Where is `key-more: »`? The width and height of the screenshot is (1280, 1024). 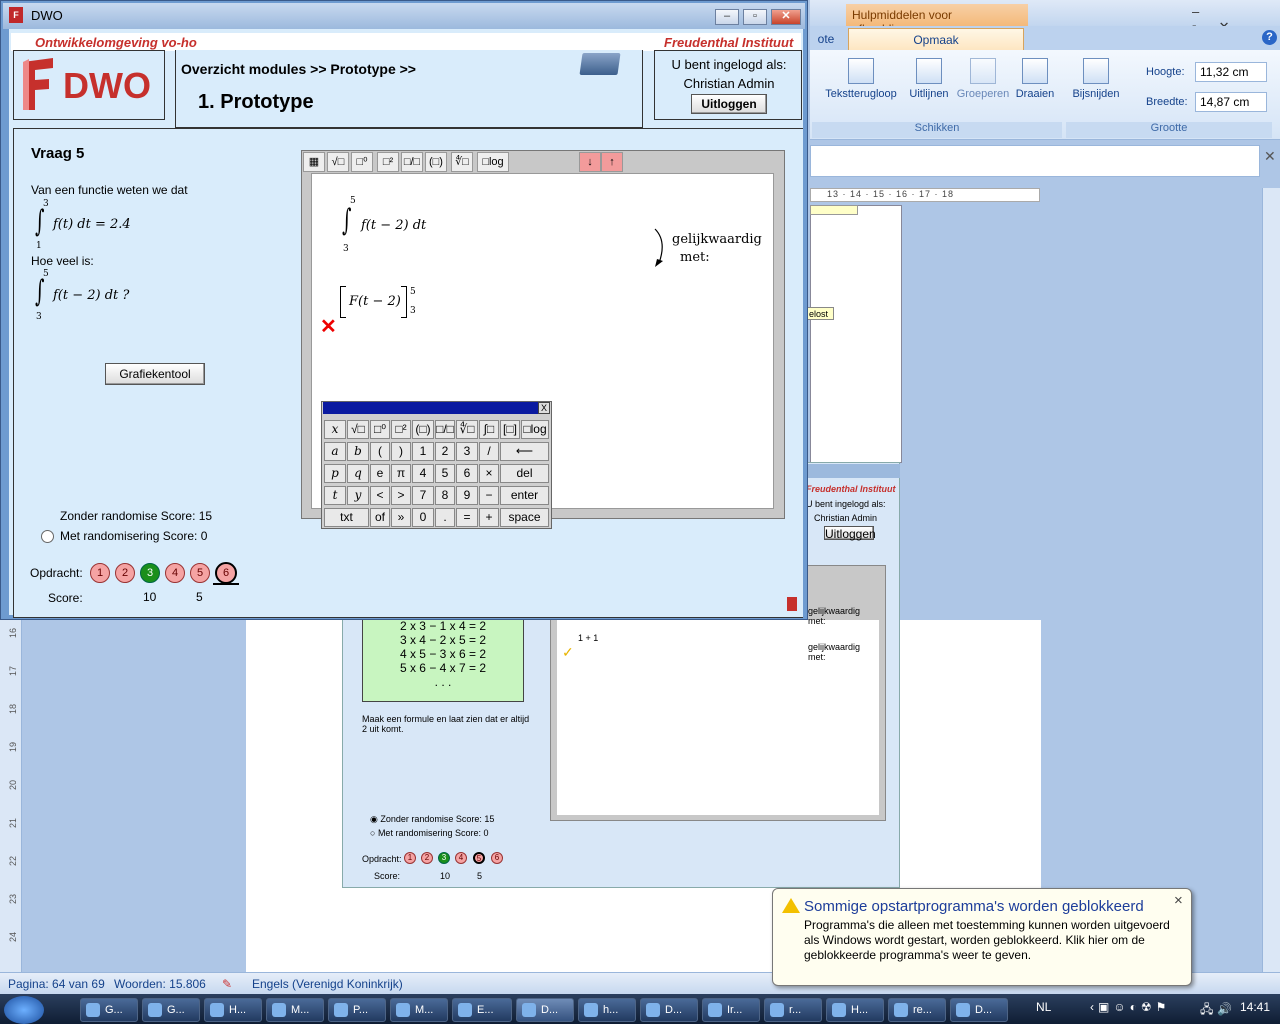
key-more: » is located at coordinates (401, 517).